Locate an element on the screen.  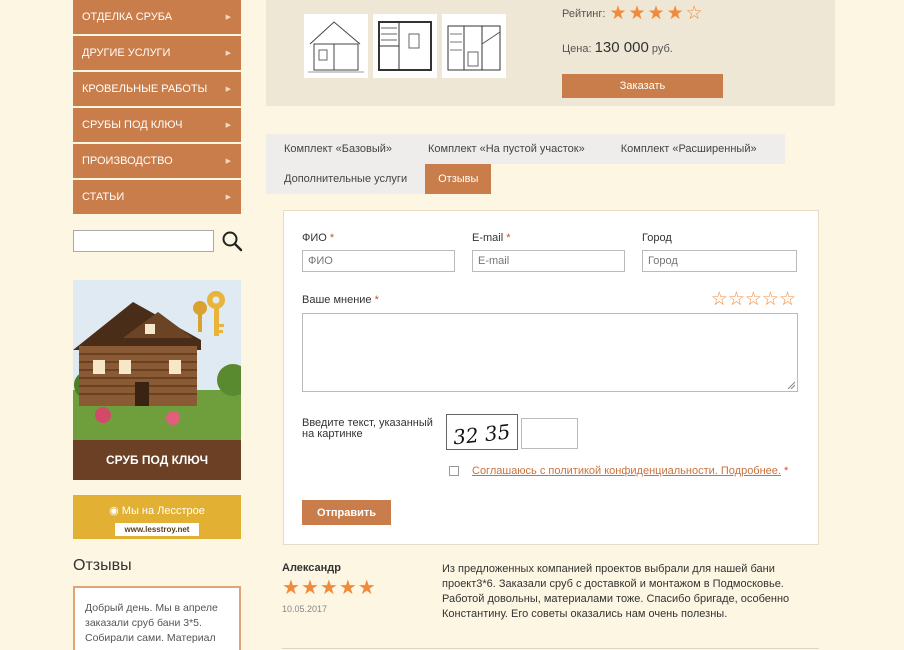
menu-item-stati: СТАТЬИ ▶ is located at coordinates (157, 197).